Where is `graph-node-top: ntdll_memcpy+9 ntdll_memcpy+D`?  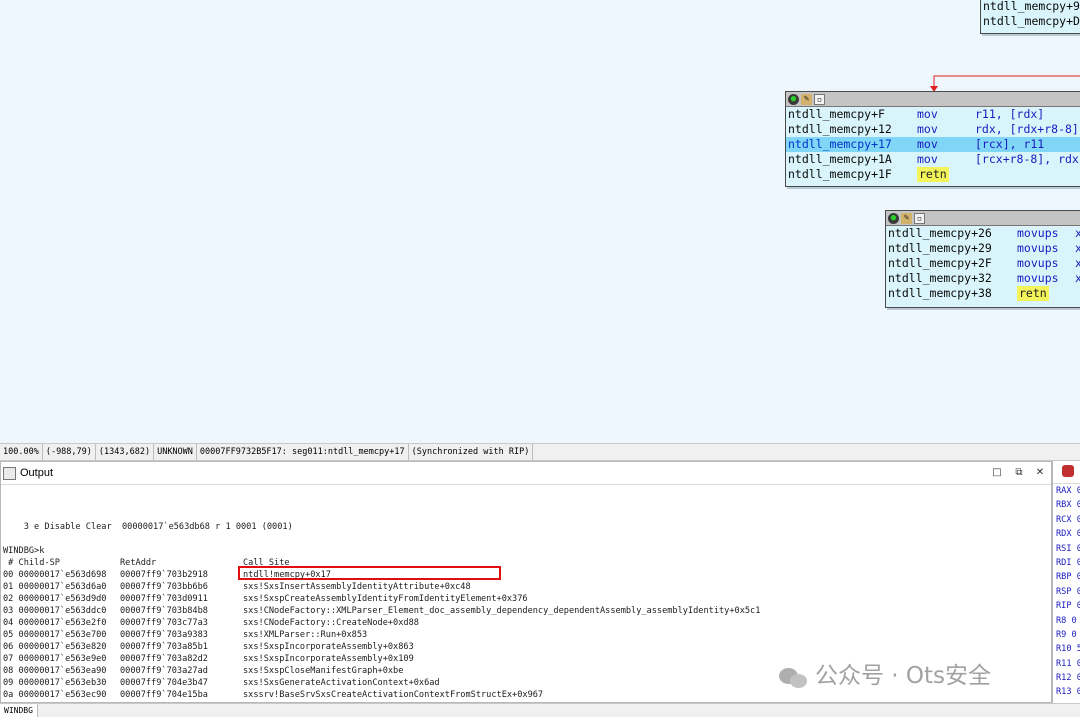
graph-node-top: ntdll_memcpy+9 ntdll_memcpy+D is located at coordinates (1030, 17).